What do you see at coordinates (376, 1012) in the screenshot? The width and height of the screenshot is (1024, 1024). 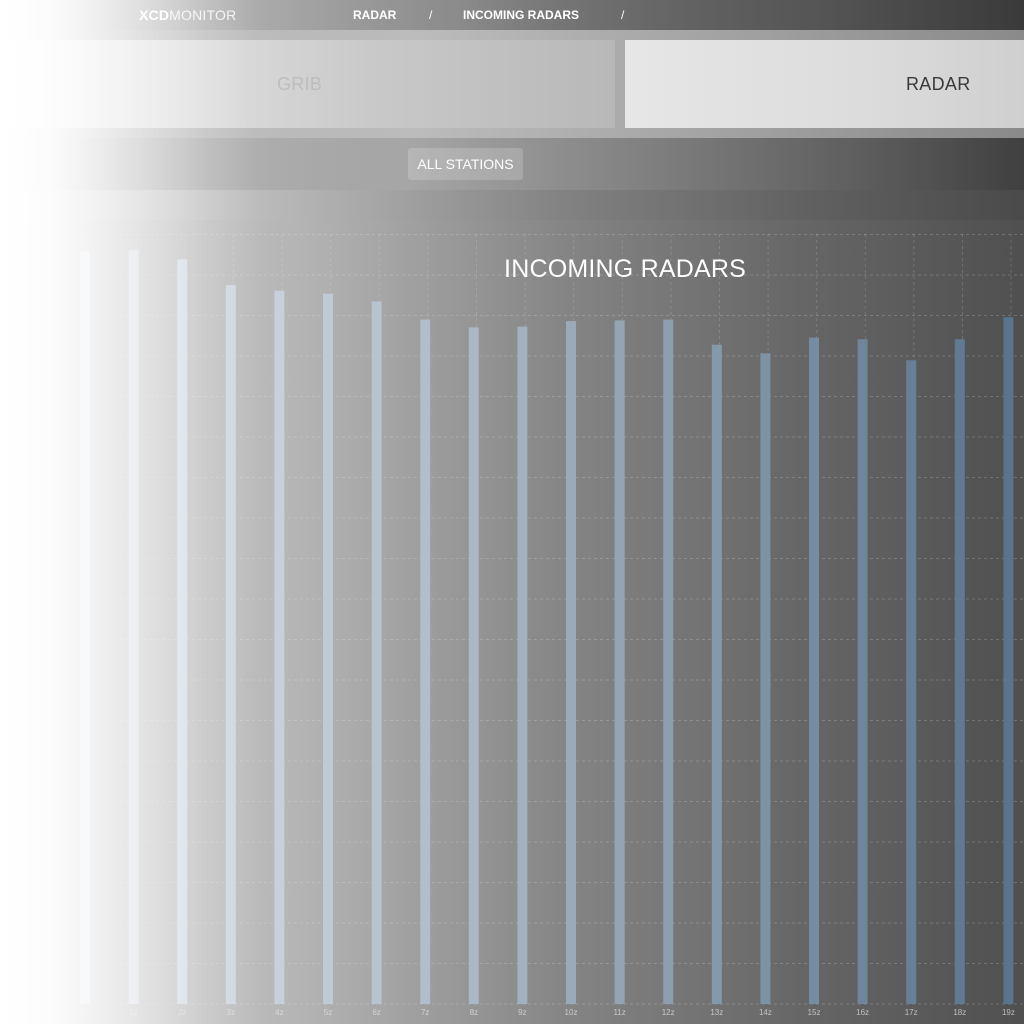 I see `x-tick-label: 6z` at bounding box center [376, 1012].